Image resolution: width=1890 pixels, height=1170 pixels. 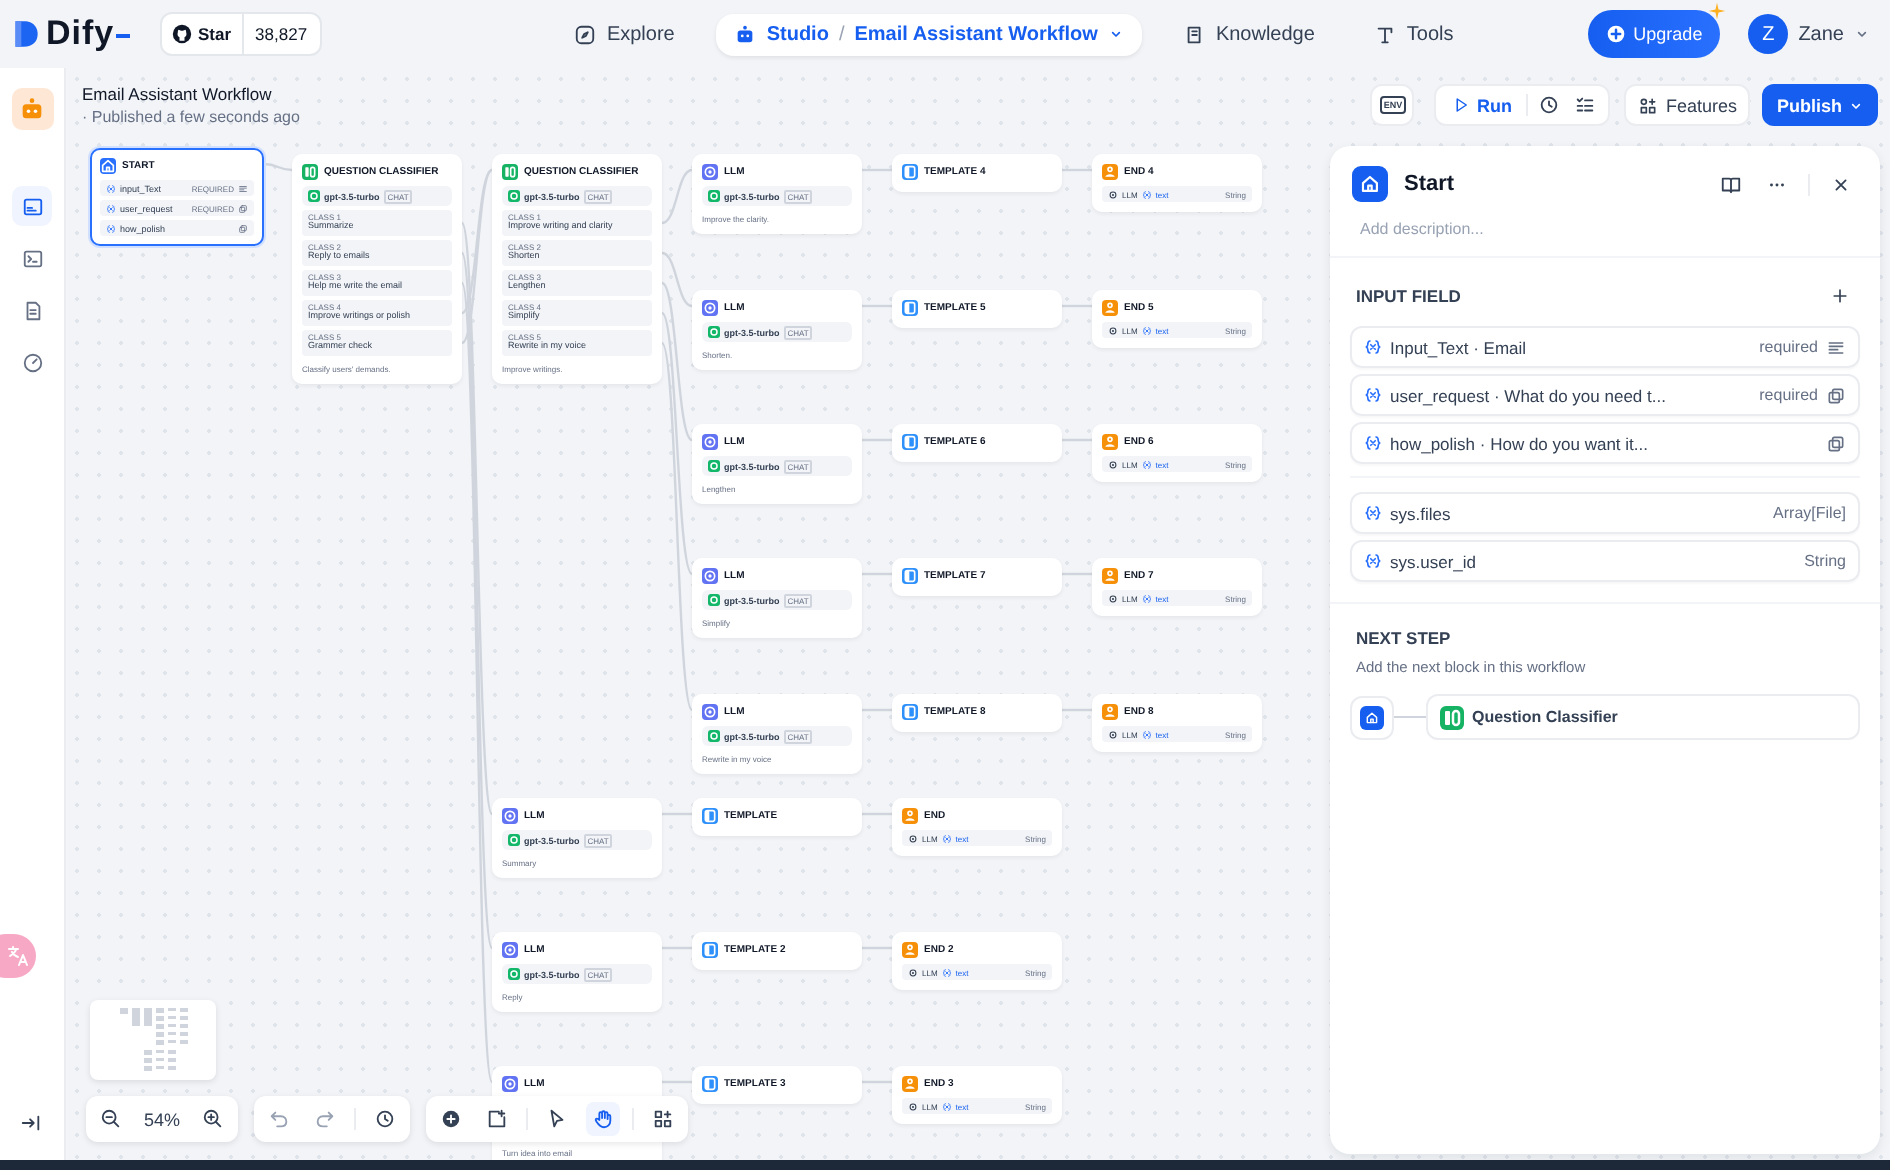 What do you see at coordinates (178, 94) in the screenshot?
I see `workflow-title: Email Assistant Workflow` at bounding box center [178, 94].